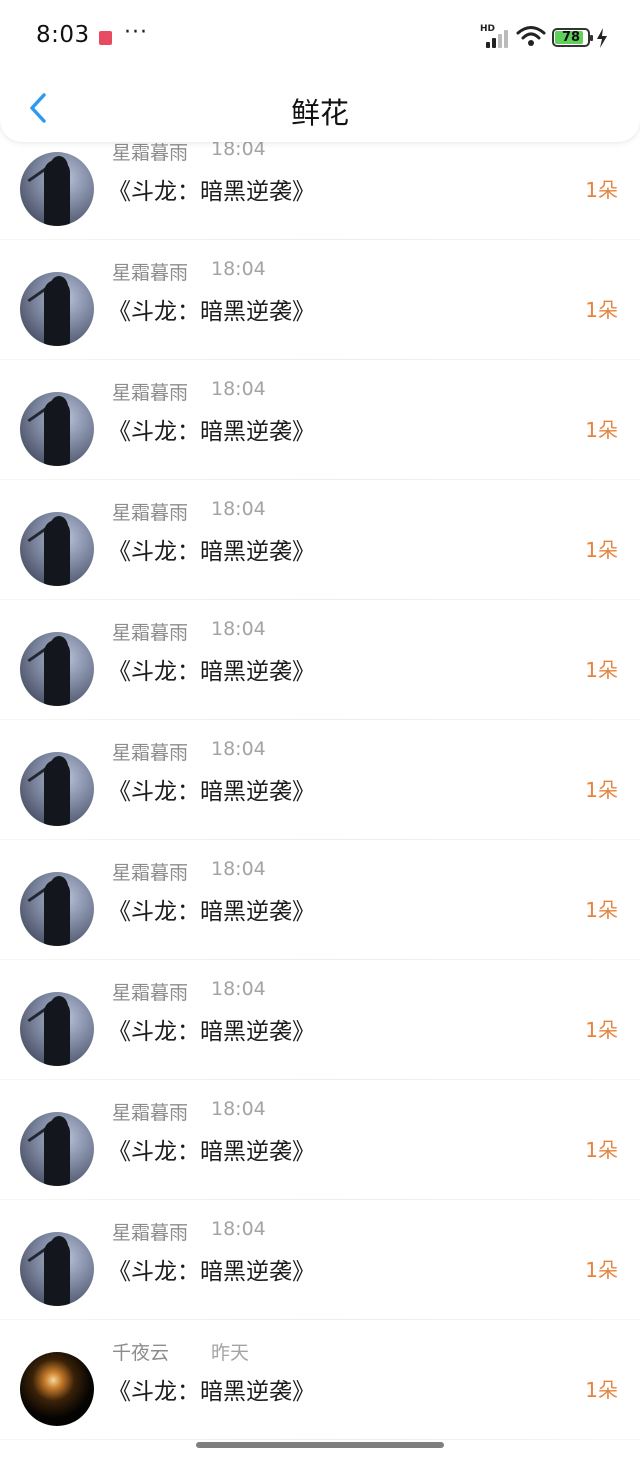 The image size is (640, 1458). Describe the element at coordinates (320, 1380) in the screenshot. I see `list-item: 千夜云 昨天《斗龙：暗黑逆袭》 1朵` at that location.